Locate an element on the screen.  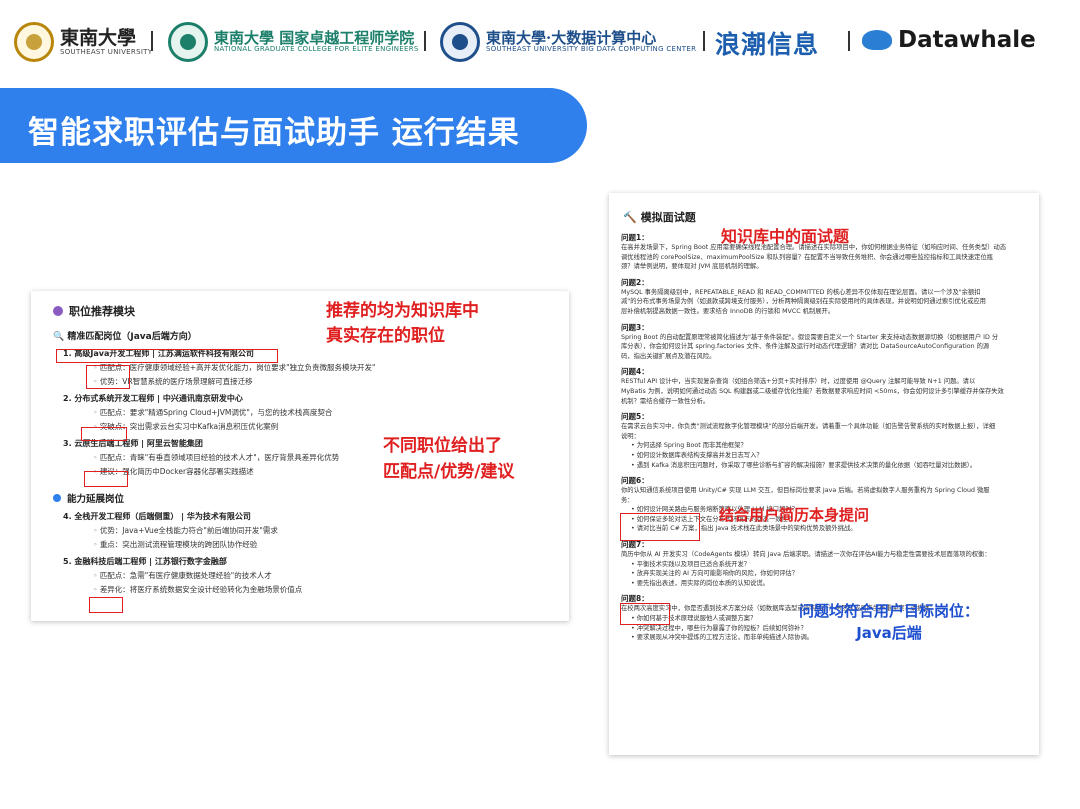
globe-icon is located at coordinates (57, 498).